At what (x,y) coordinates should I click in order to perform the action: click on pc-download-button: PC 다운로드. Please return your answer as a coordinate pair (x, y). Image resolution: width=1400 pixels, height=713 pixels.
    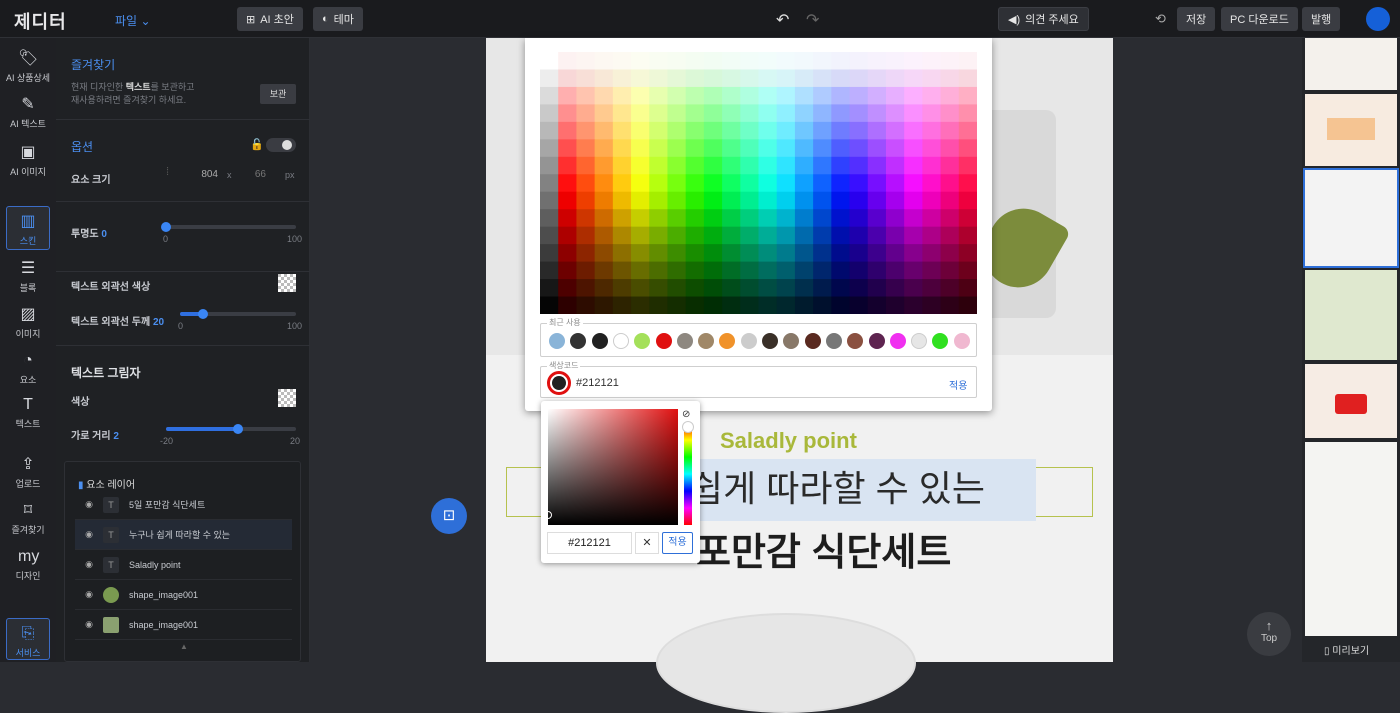
    Looking at the image, I should click on (1259, 19).